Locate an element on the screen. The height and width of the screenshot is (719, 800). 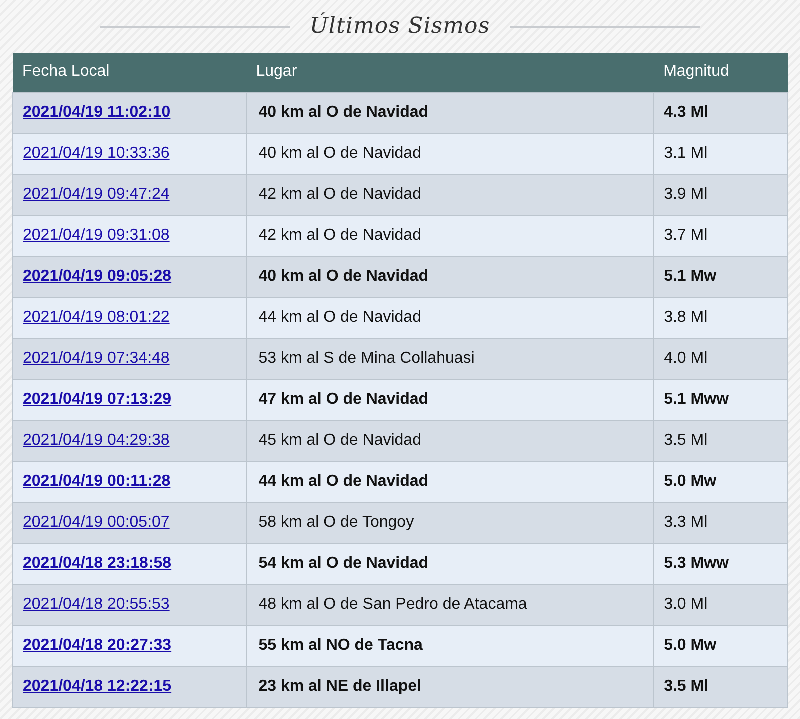
table-cell: 53 km al S de Mina Collahuasi is located at coordinates (450, 358).